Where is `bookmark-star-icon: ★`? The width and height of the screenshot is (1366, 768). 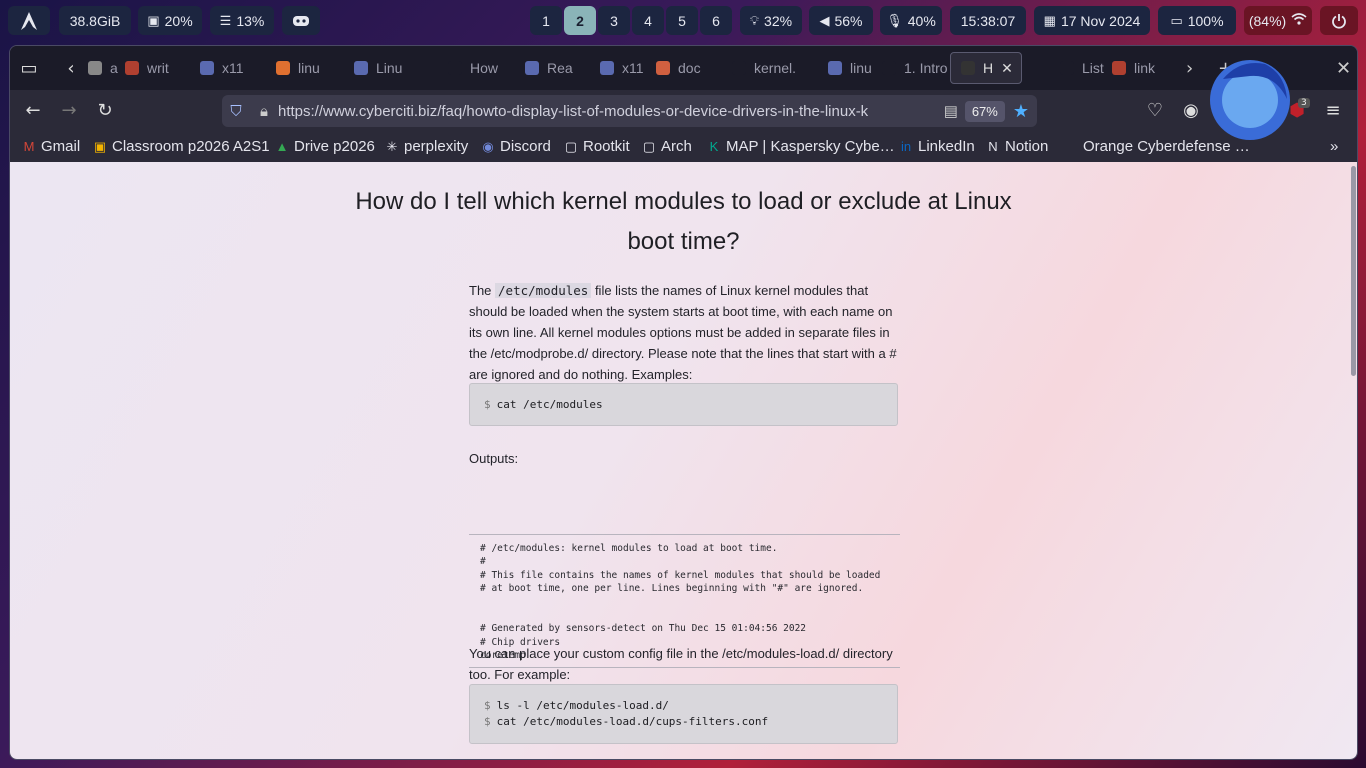 bookmark-star-icon: ★ is located at coordinates (1021, 111).